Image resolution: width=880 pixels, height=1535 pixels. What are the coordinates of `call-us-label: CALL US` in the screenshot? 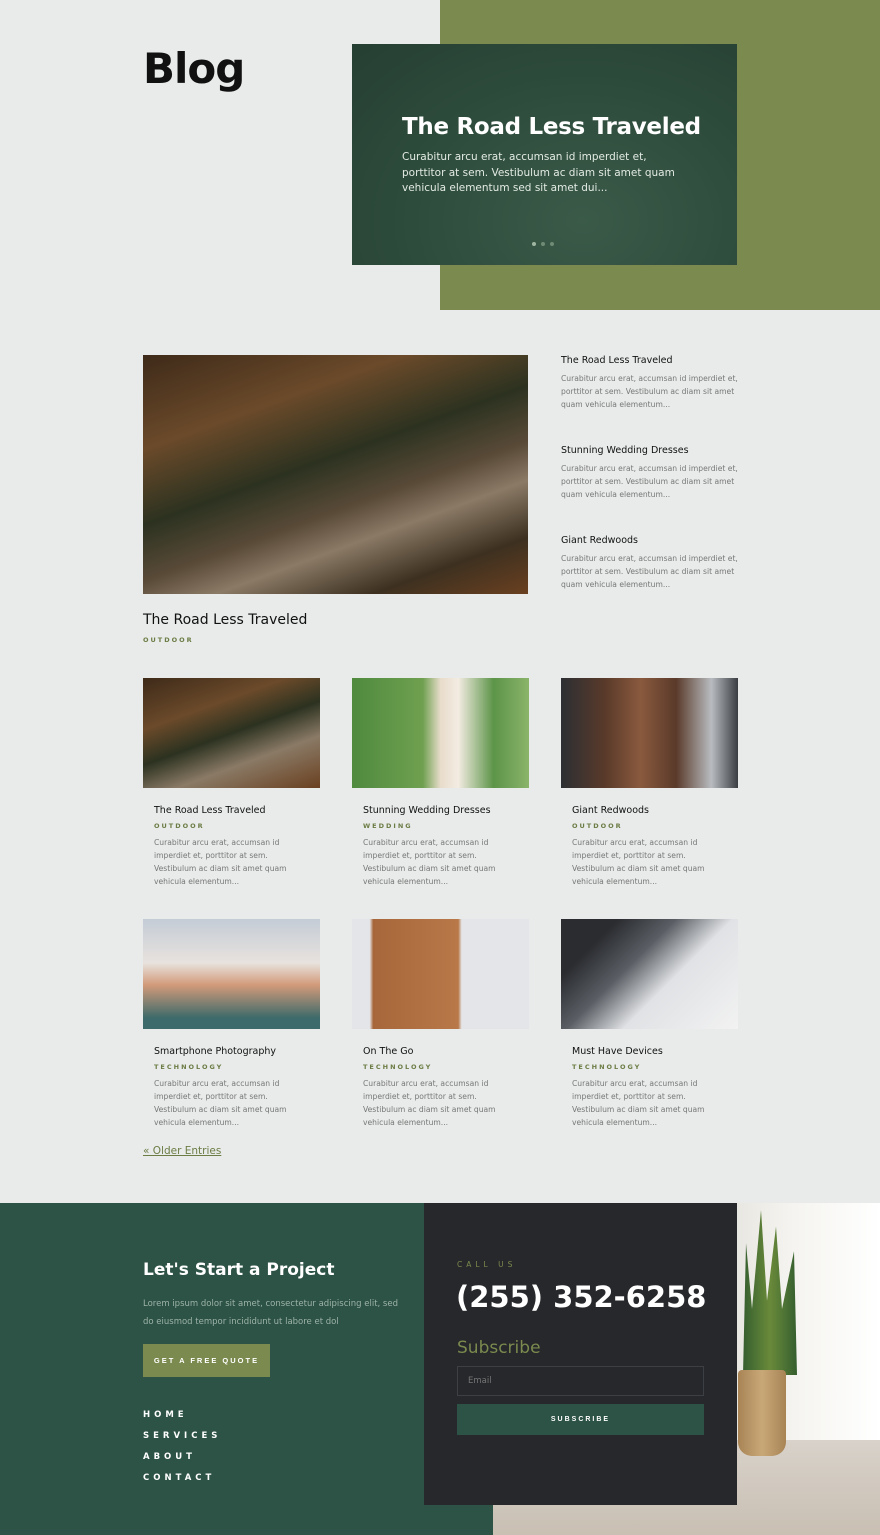 It's located at (487, 1264).